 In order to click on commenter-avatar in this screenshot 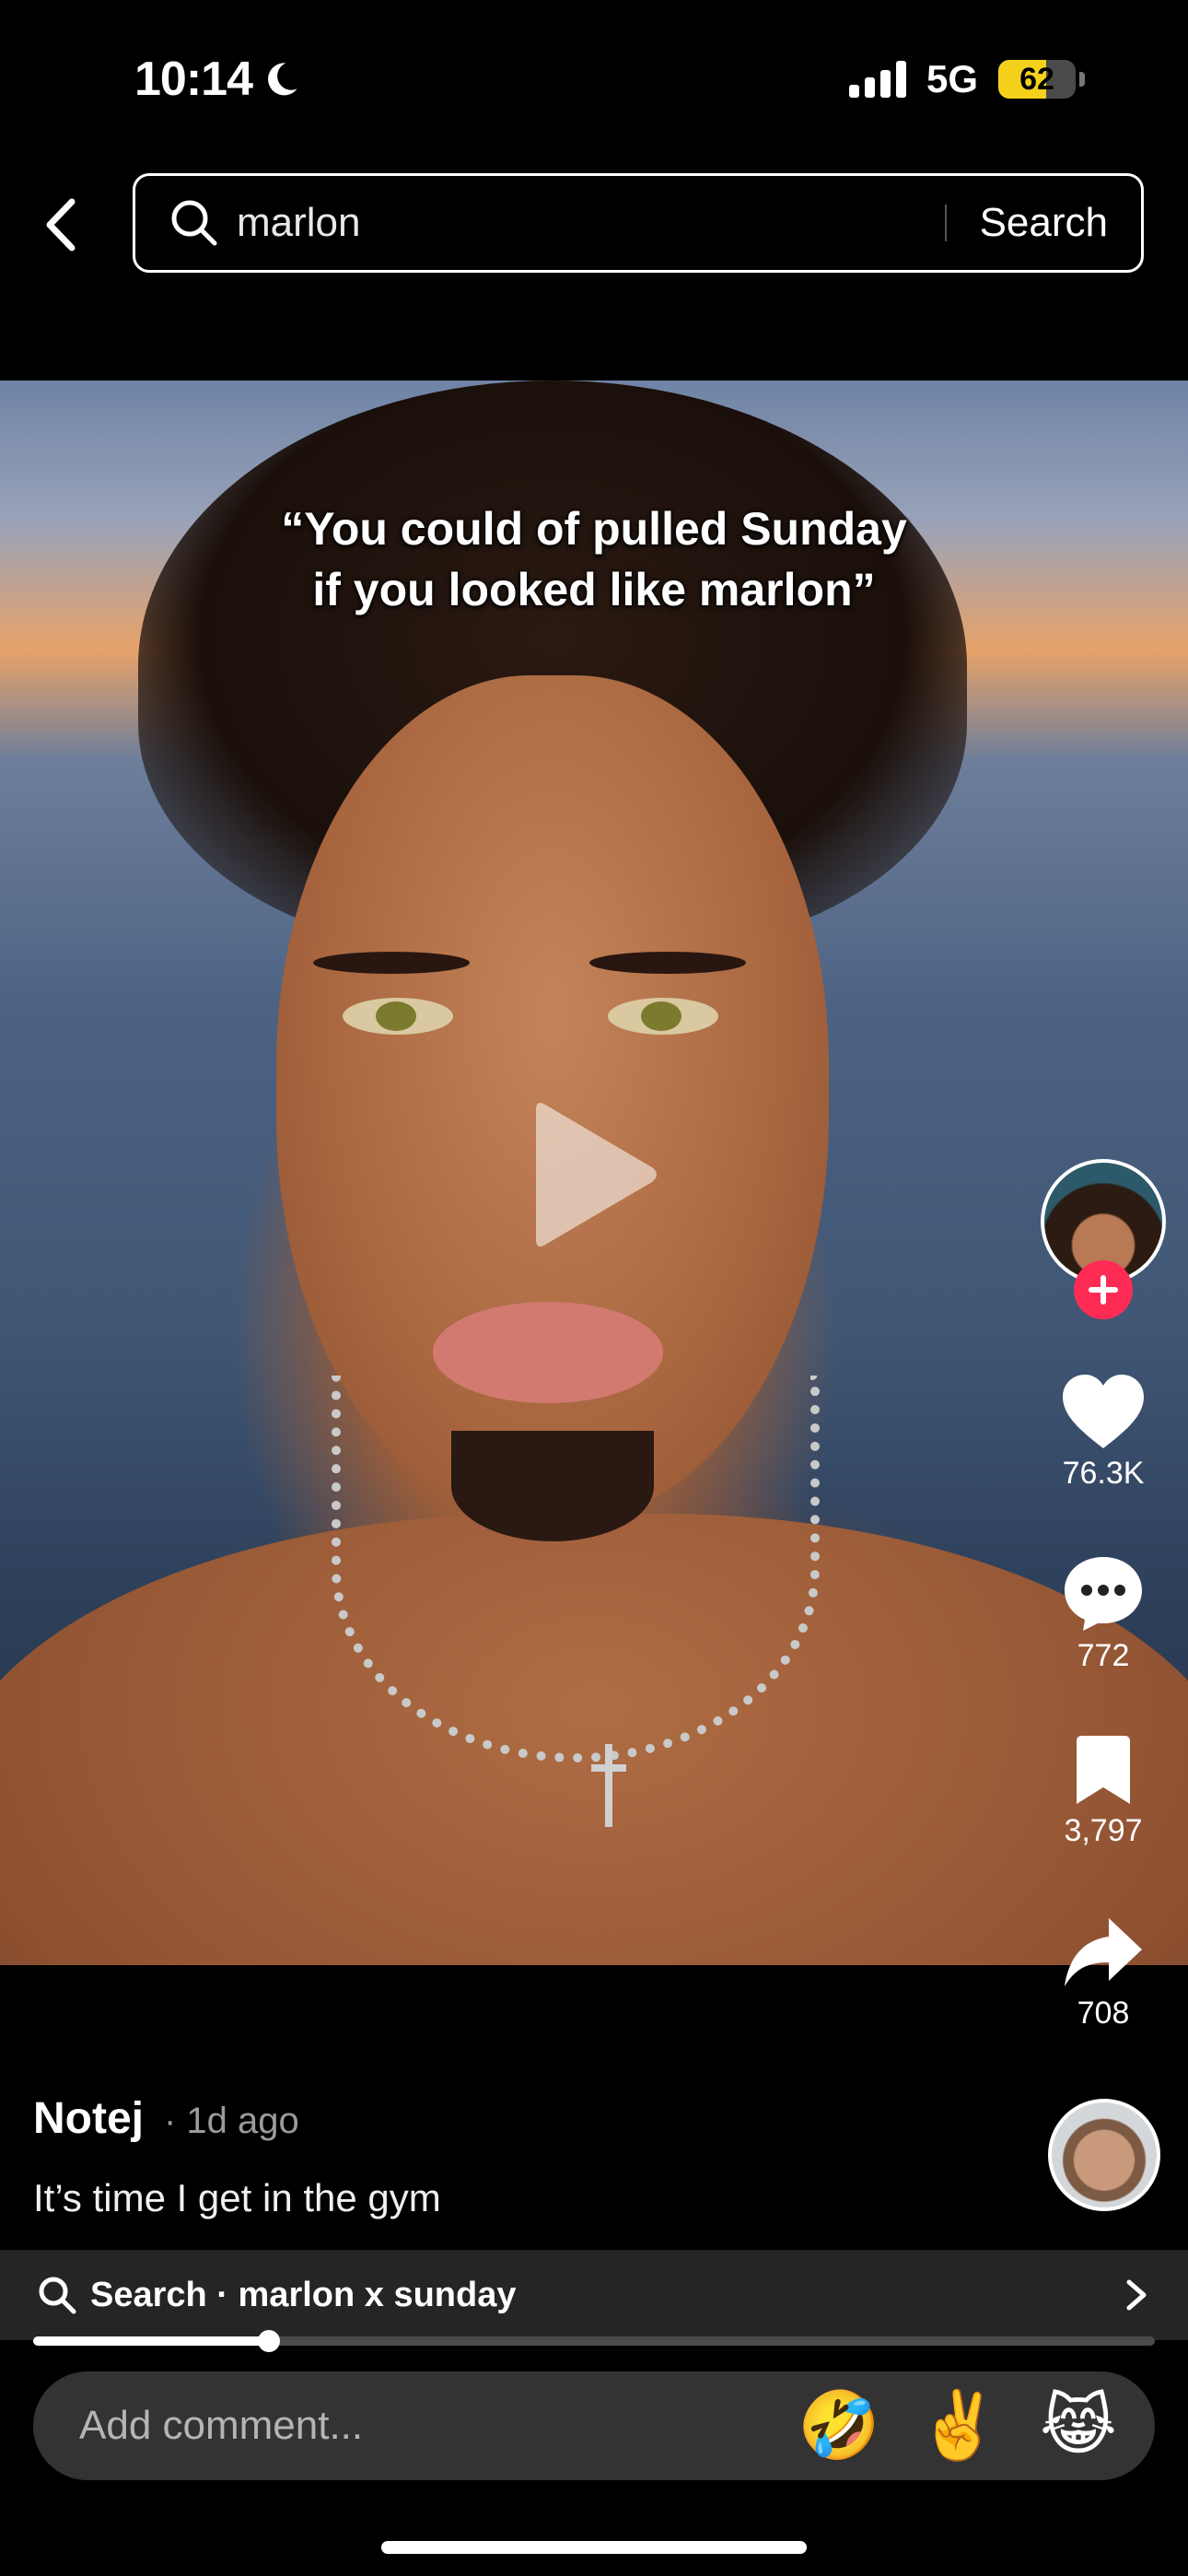, I will do `click(1104, 2155)`.